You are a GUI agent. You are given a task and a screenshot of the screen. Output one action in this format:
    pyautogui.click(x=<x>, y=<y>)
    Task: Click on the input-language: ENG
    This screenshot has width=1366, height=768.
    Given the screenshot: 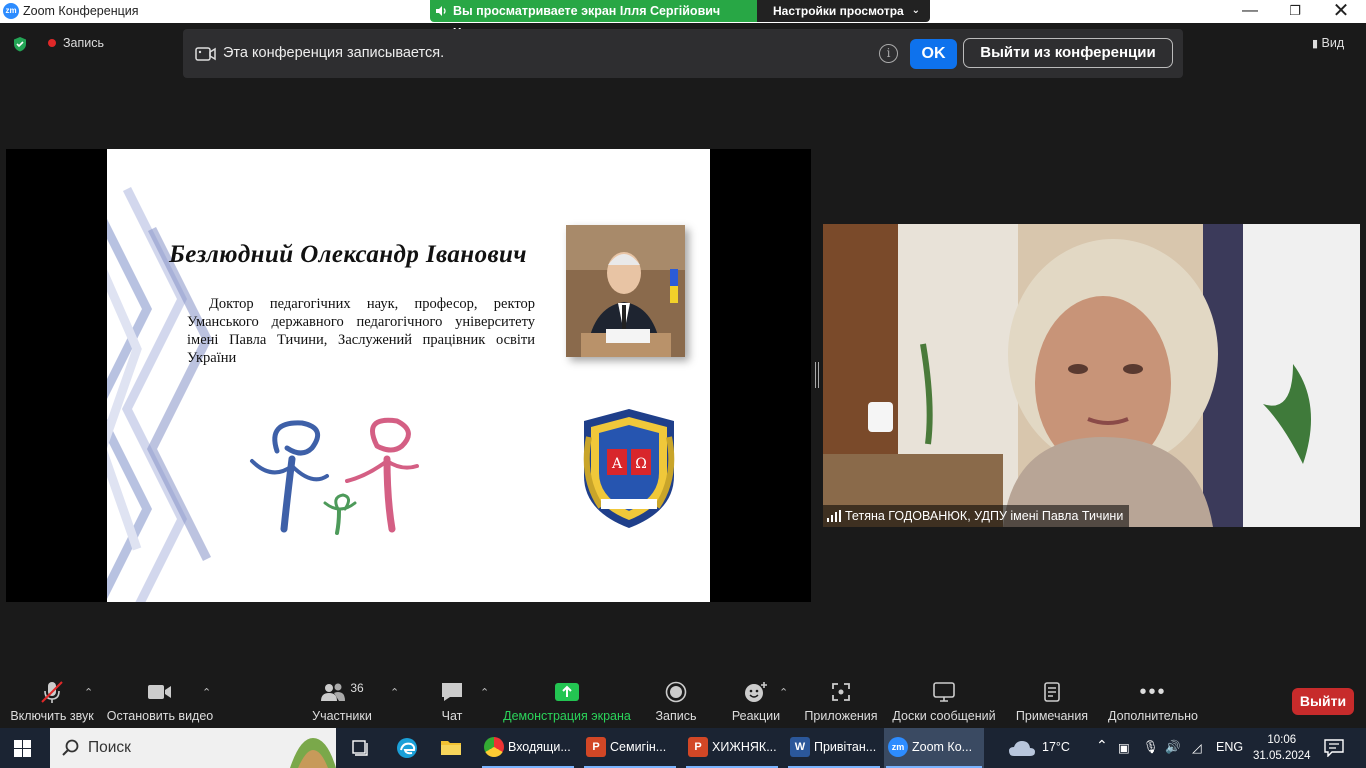 What is the action you would take?
    pyautogui.click(x=1229, y=747)
    